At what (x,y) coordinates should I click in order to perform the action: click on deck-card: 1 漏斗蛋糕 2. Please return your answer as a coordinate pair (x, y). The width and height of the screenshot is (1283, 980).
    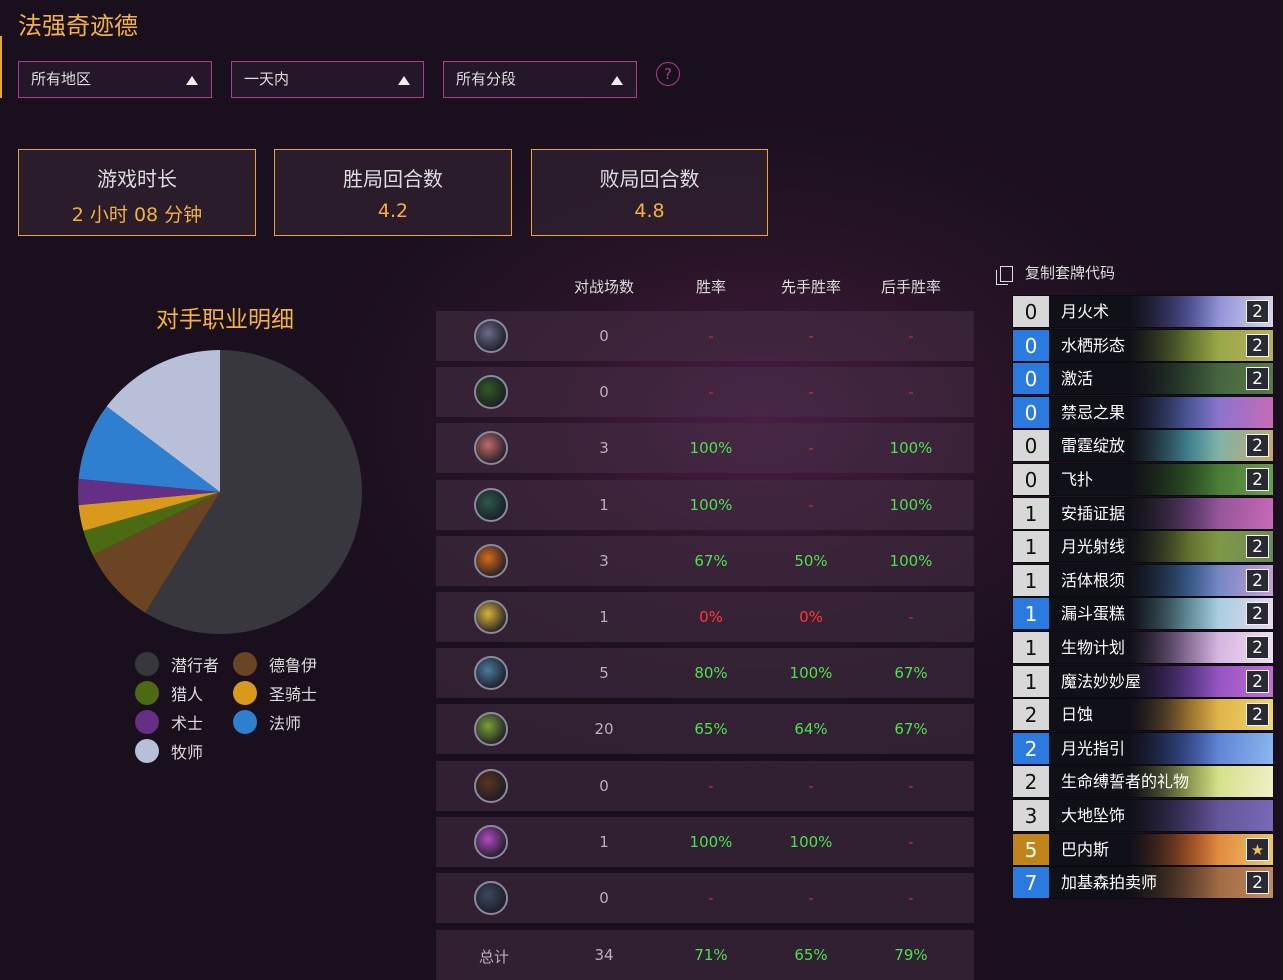
    Looking at the image, I should click on (1143, 614).